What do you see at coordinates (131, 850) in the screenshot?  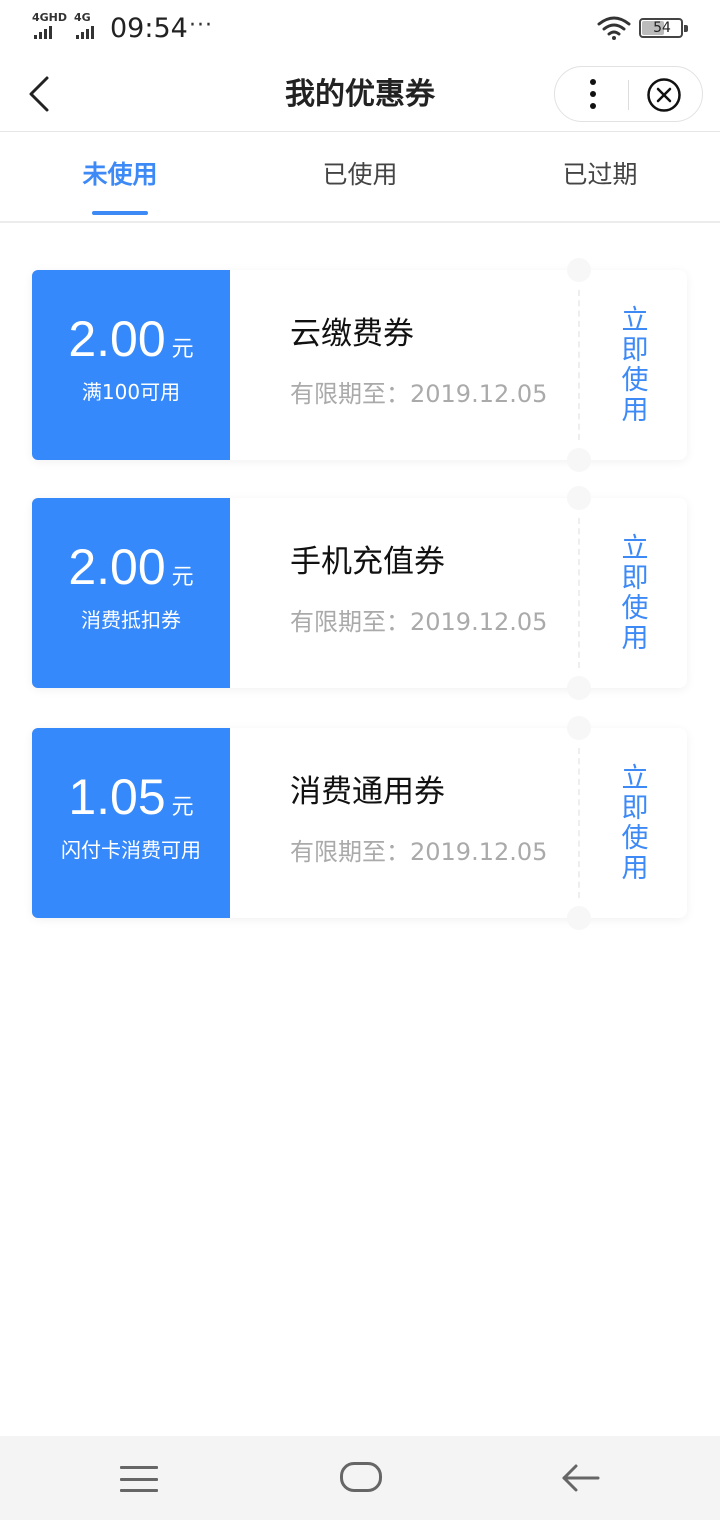 I see `coupon-condition: 闪付卡消费可用` at bounding box center [131, 850].